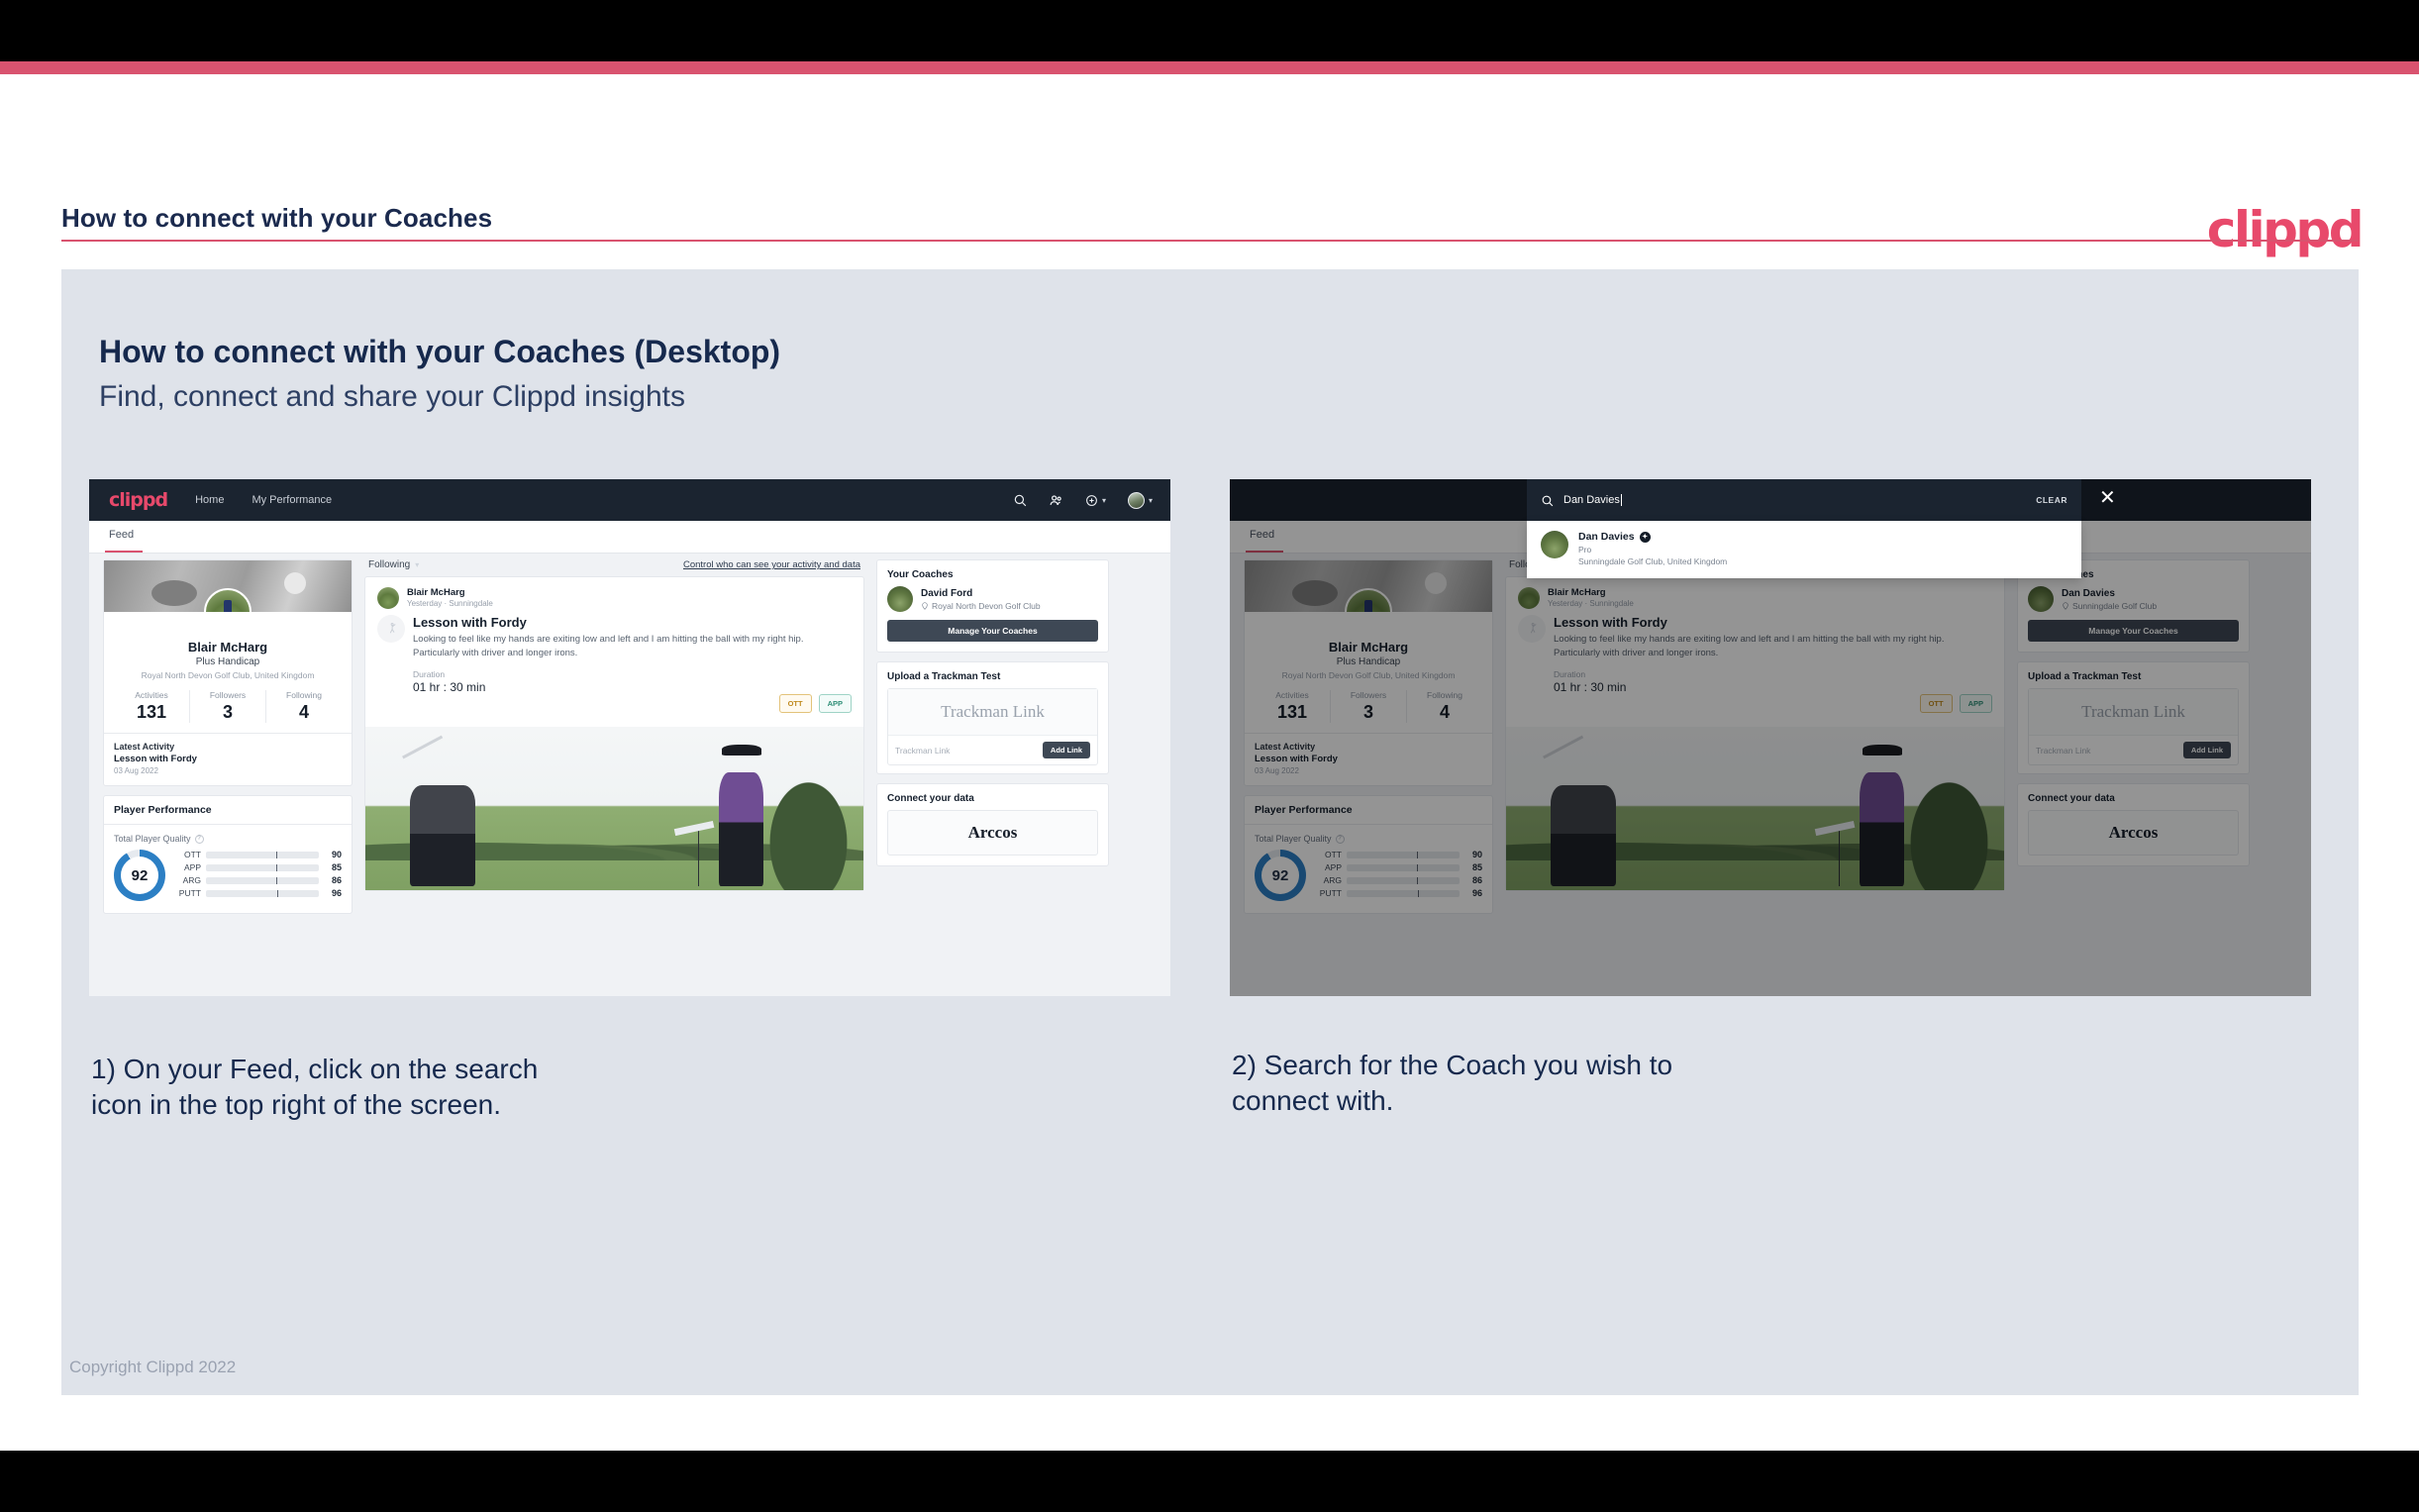 The height and width of the screenshot is (1512, 2419). I want to click on golf-swing-icon, so click(391, 629).